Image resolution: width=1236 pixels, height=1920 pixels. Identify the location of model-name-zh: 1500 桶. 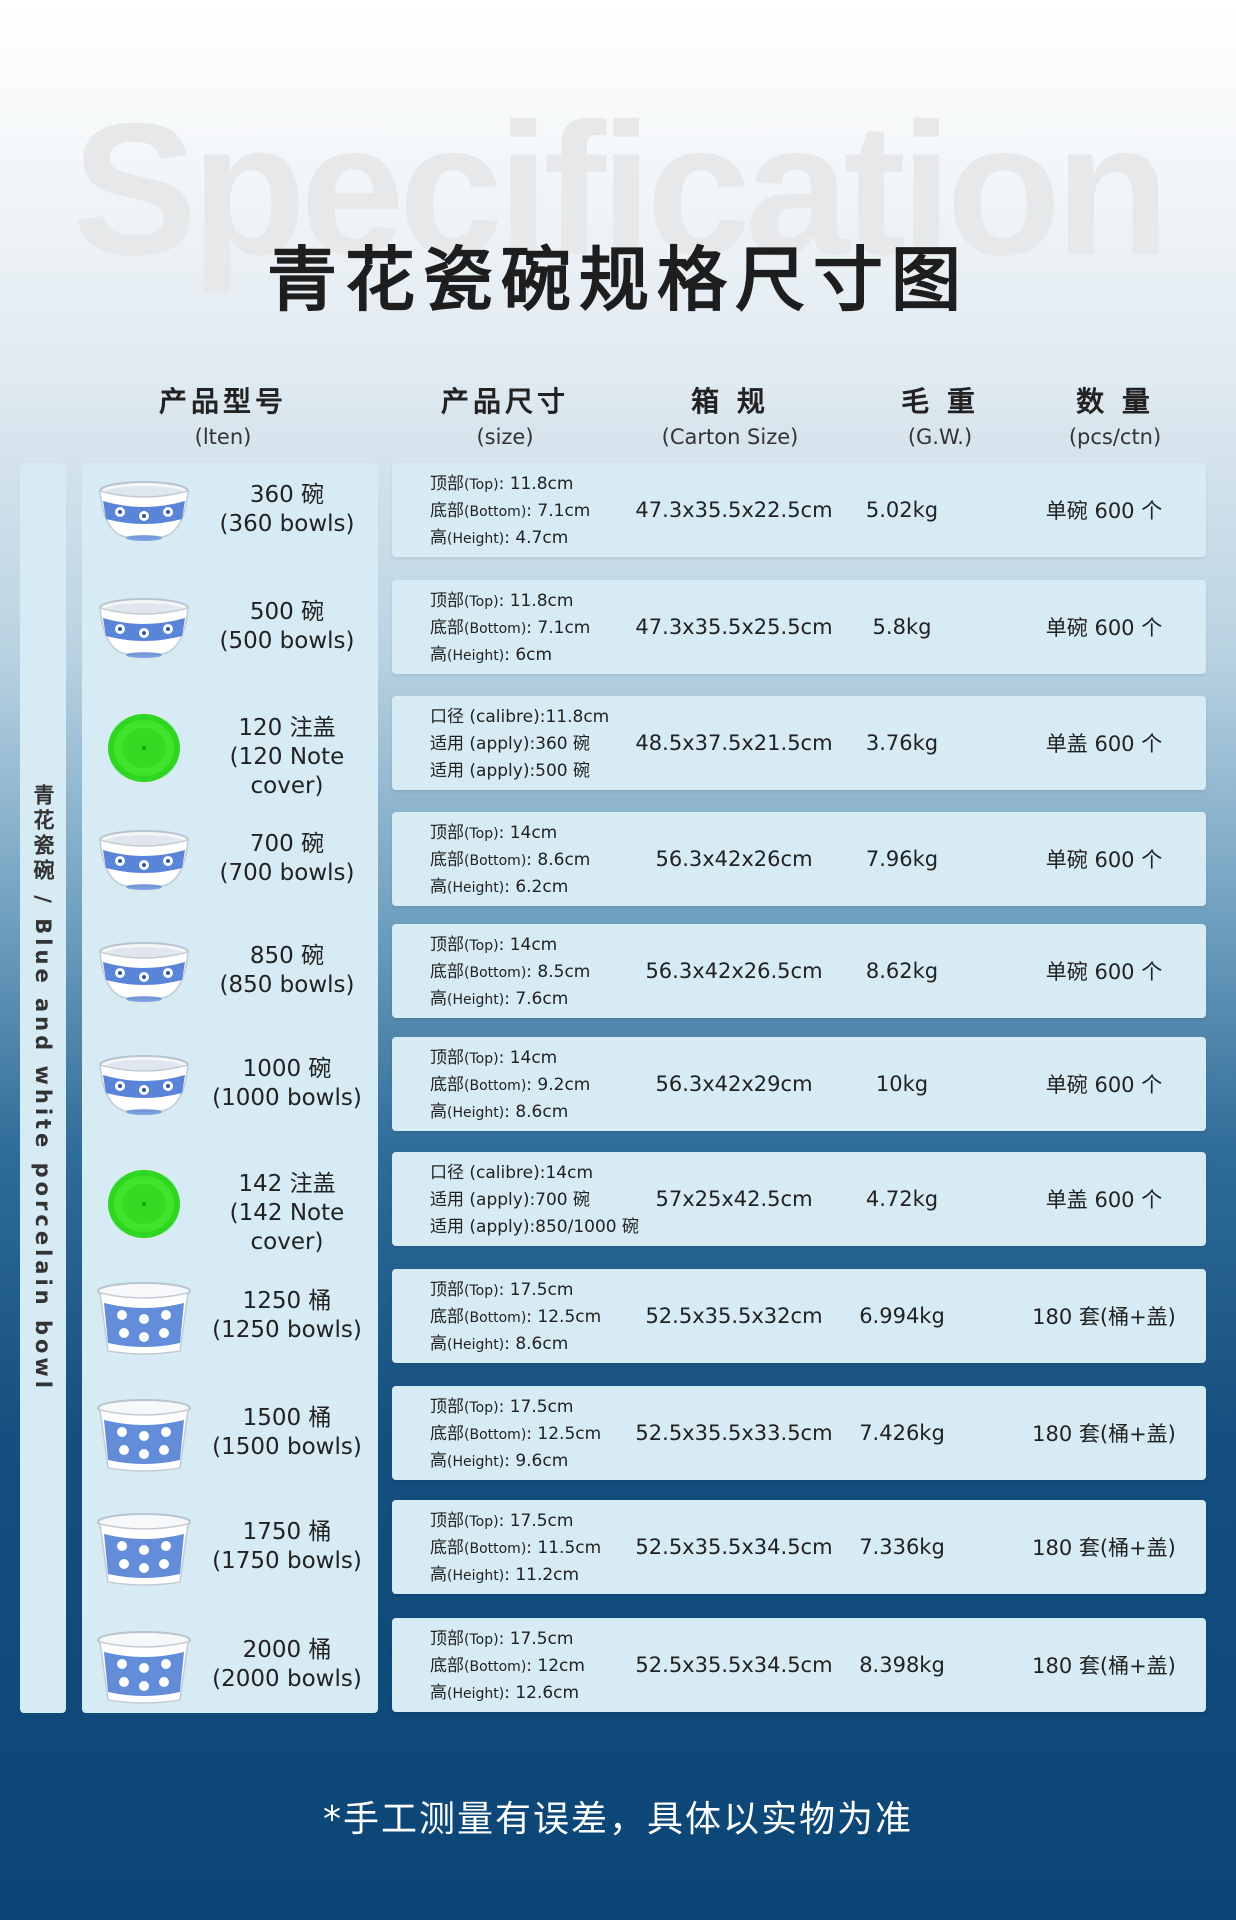
(287, 1418).